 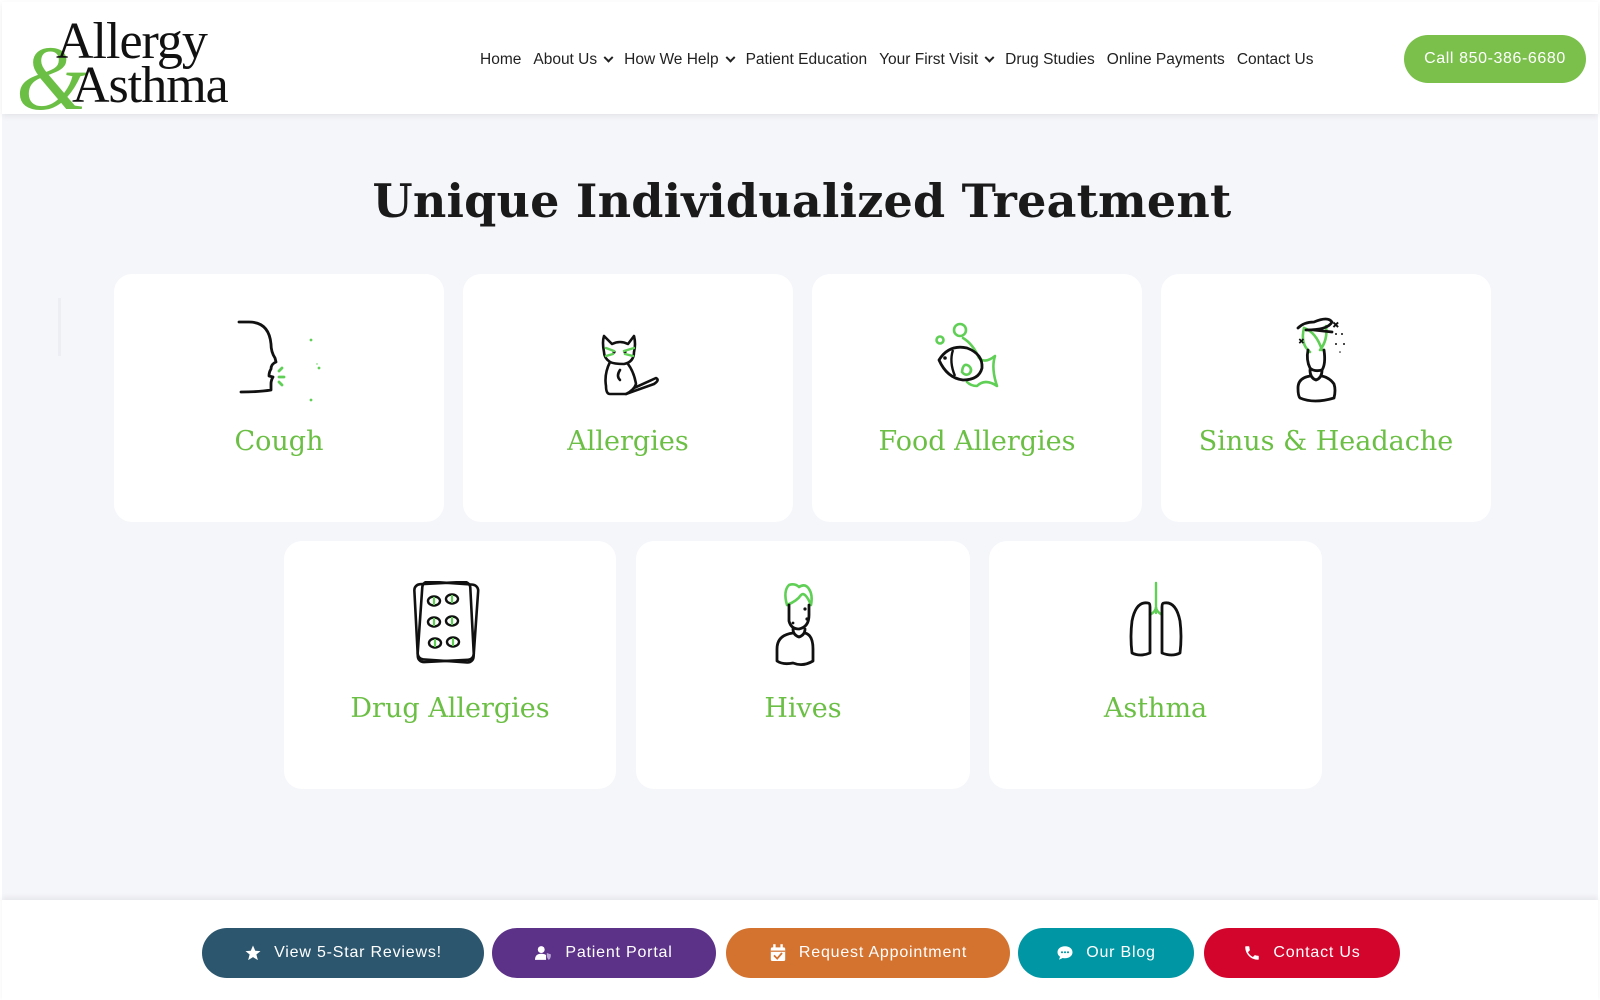 I want to click on nav-online-payments: Online Payments, so click(x=1166, y=60).